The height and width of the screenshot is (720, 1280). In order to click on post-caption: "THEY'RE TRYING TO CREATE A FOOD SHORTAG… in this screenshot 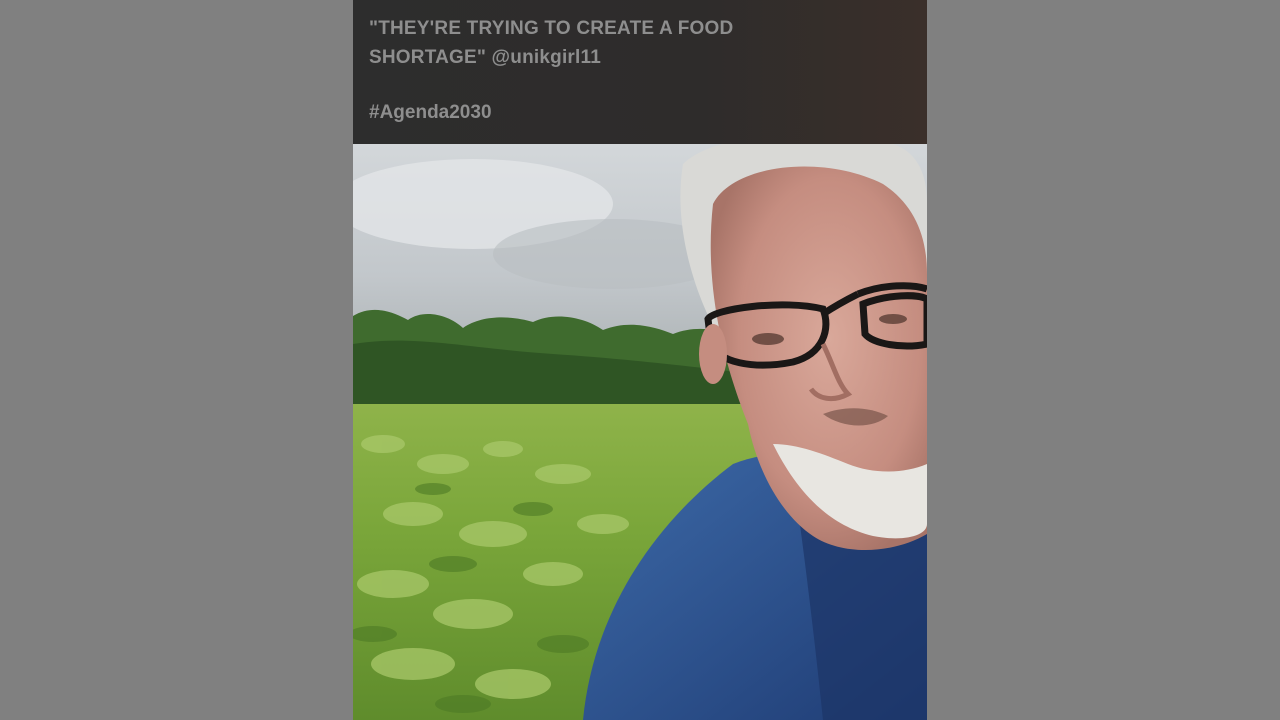, I will do `click(639, 43)`.